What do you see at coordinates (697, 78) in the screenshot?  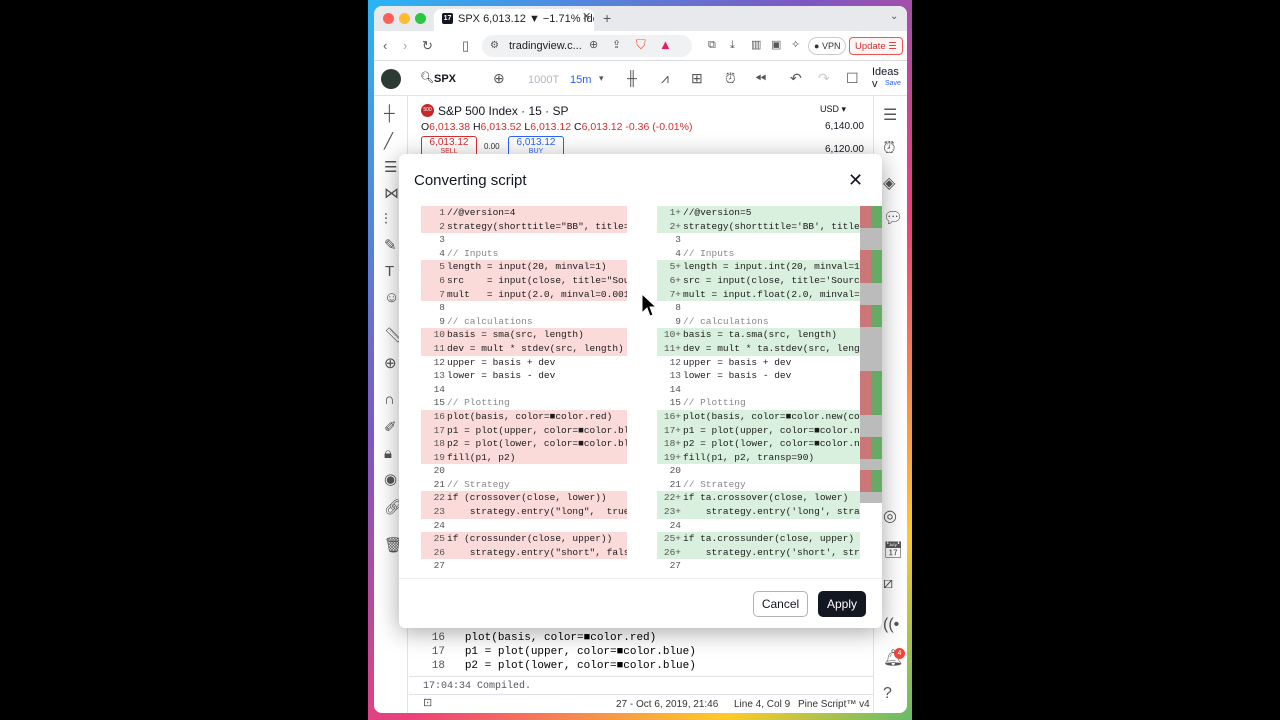 I see `layouts-icon: ⊞` at bounding box center [697, 78].